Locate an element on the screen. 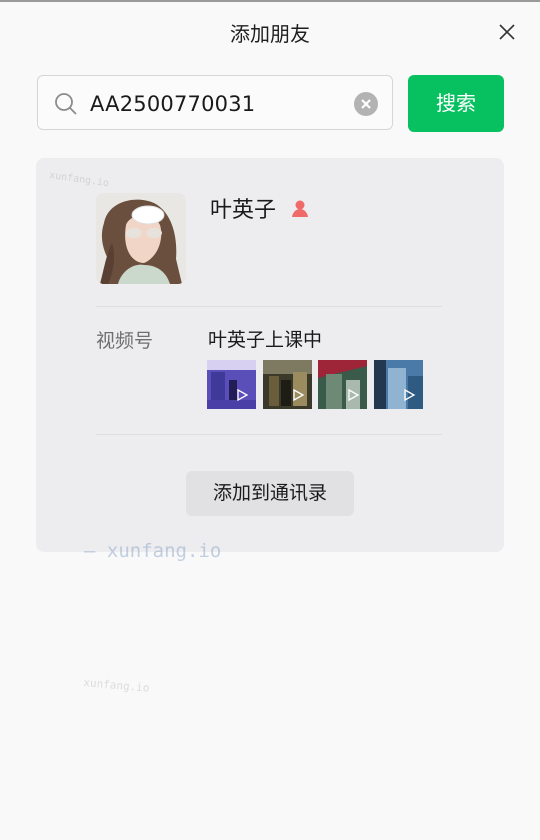 Image resolution: width=540 pixels, height=840 pixels. clear-input-icon is located at coordinates (366, 104).